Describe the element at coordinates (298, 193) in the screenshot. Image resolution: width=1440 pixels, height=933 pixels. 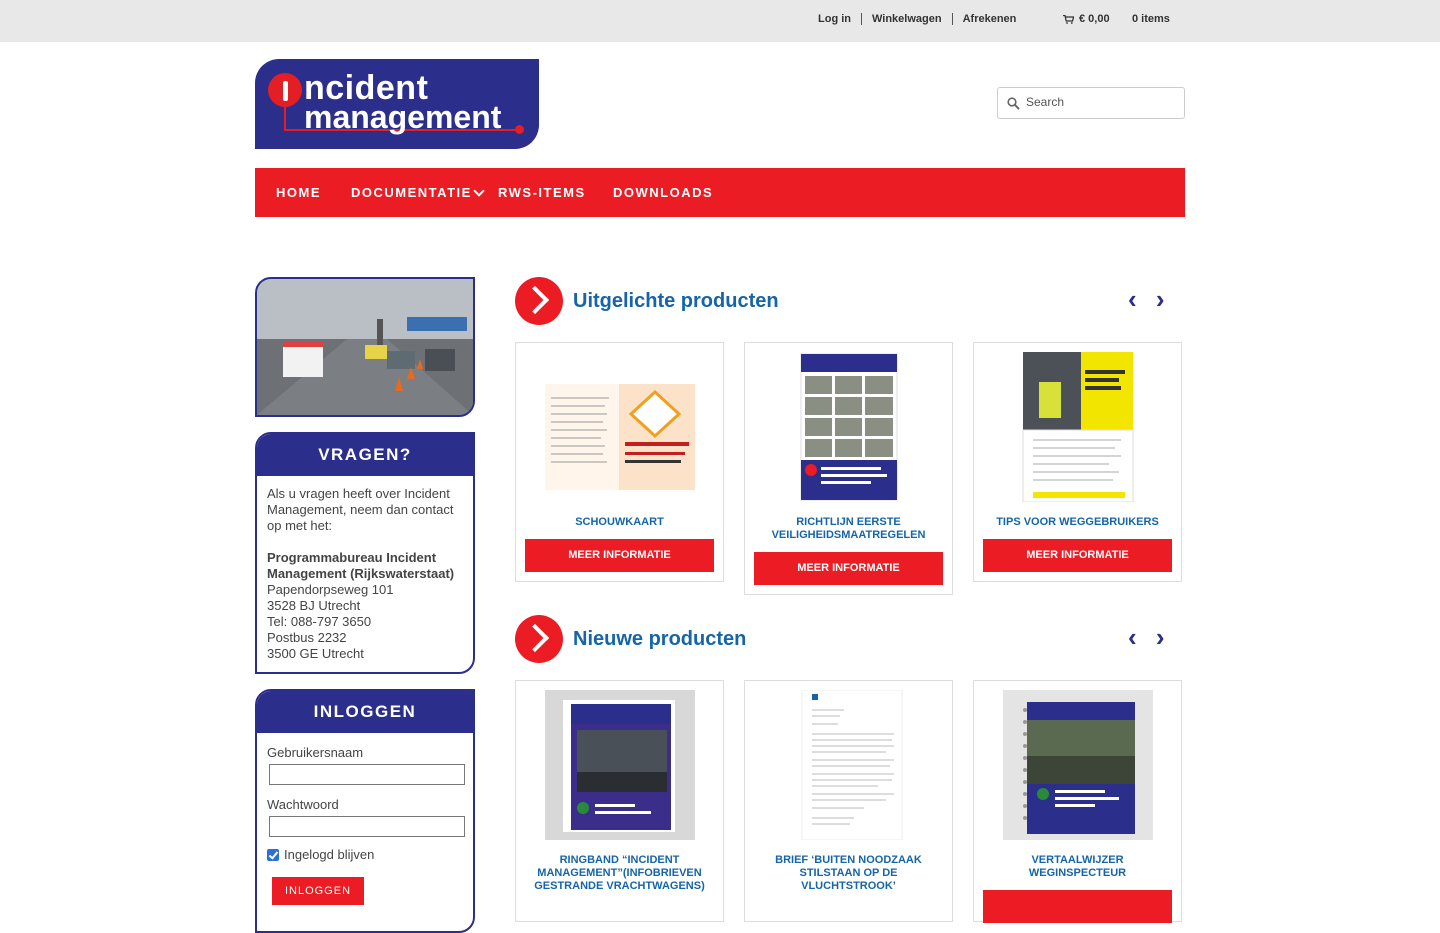
I see `nav-home: HOME` at that location.